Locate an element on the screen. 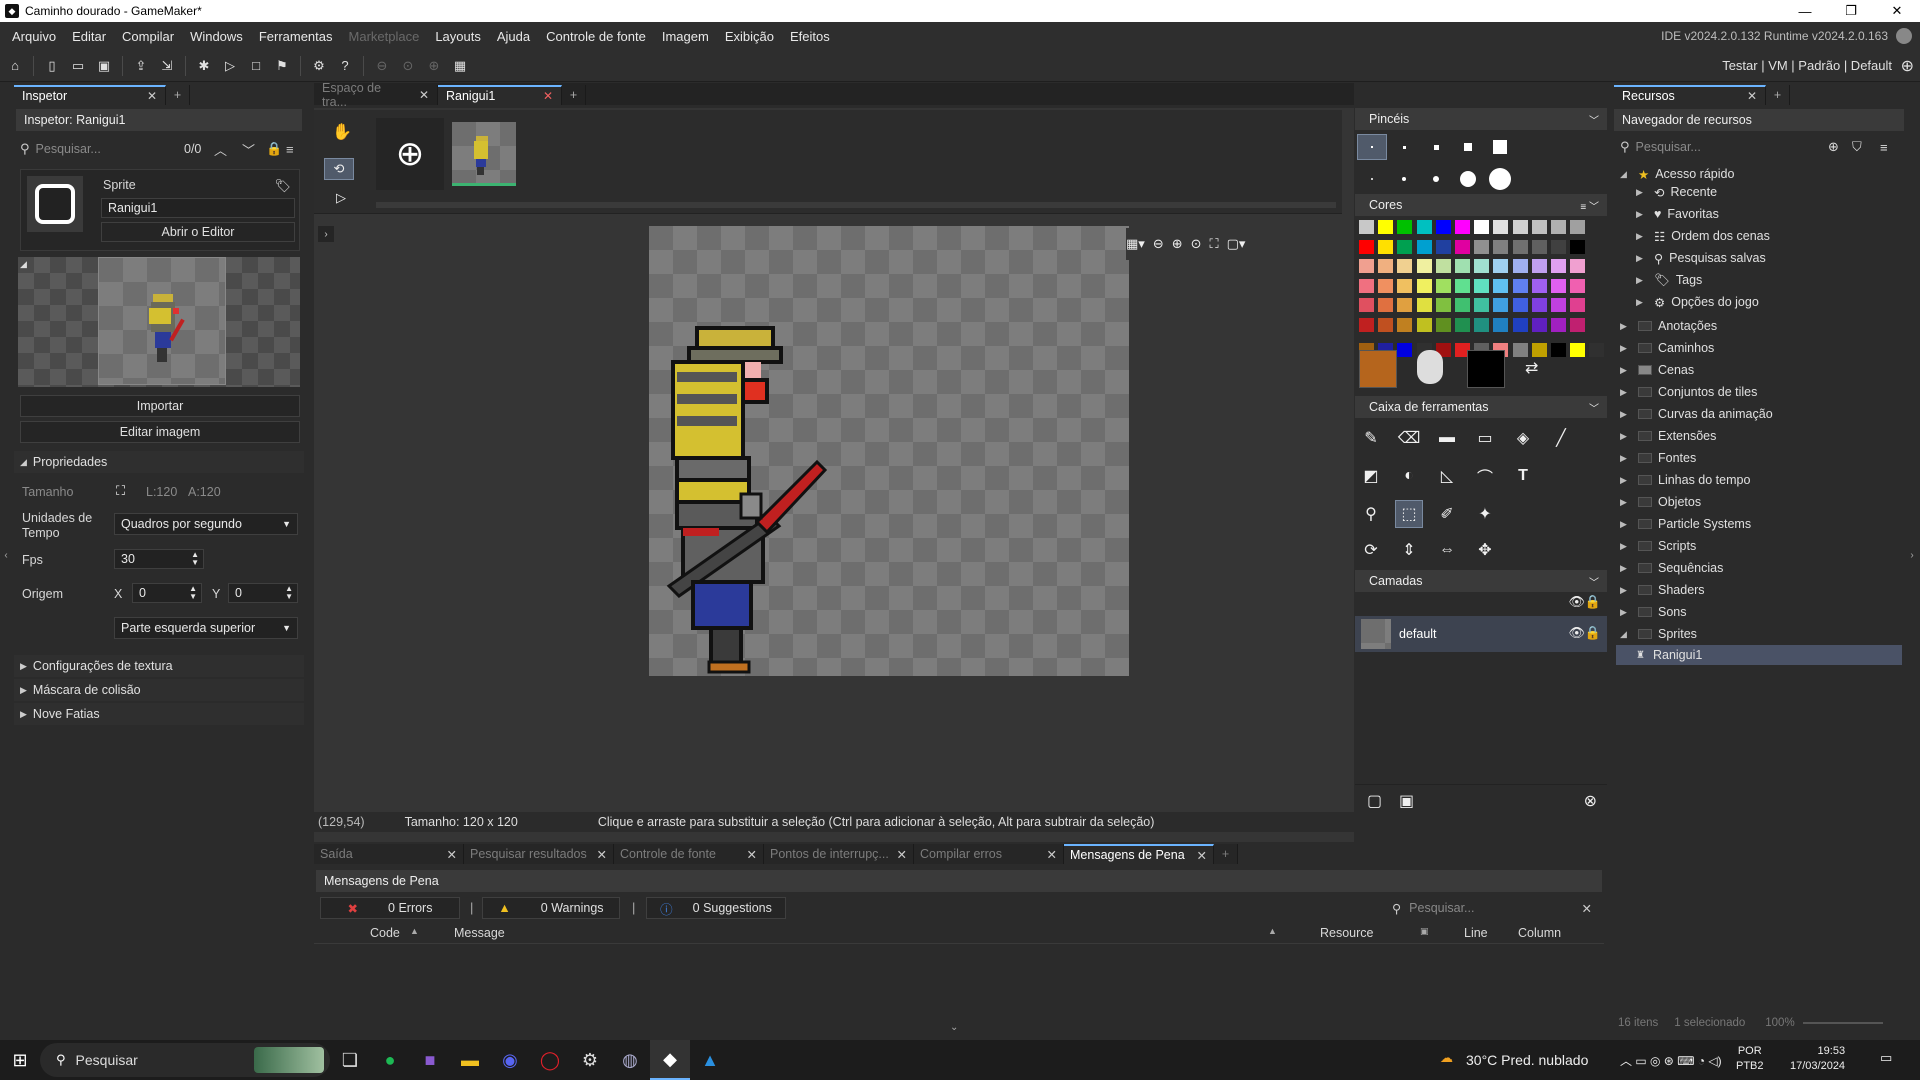  folder-animation-curves: ▶ Curvas da animação is located at coordinates (1696, 414).